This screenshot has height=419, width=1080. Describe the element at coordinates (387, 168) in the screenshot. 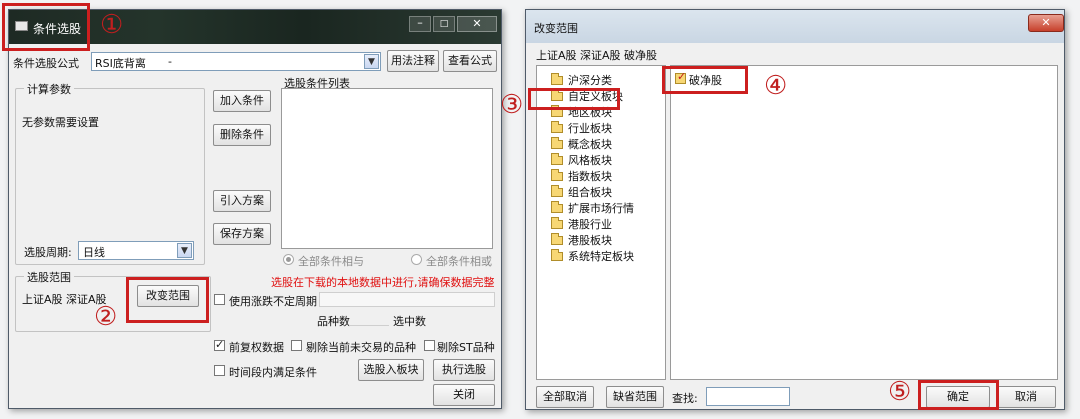

I see `condition-list` at that location.